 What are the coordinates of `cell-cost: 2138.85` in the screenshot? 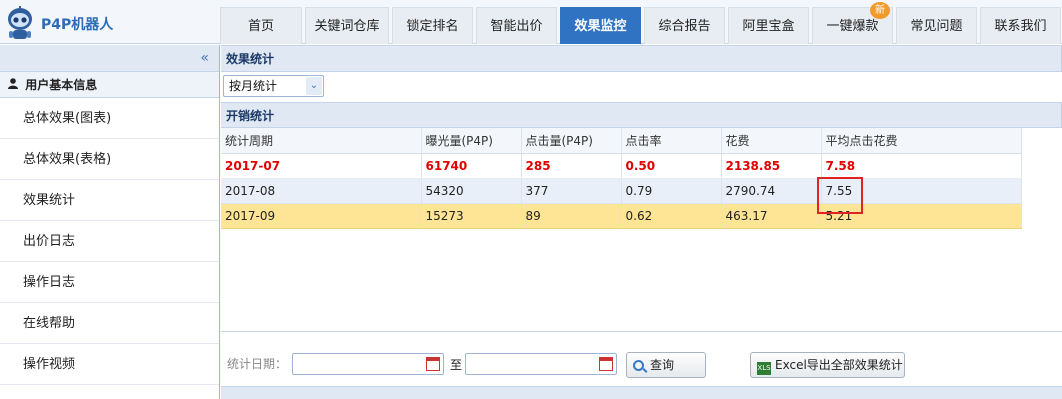 It's located at (771, 166).